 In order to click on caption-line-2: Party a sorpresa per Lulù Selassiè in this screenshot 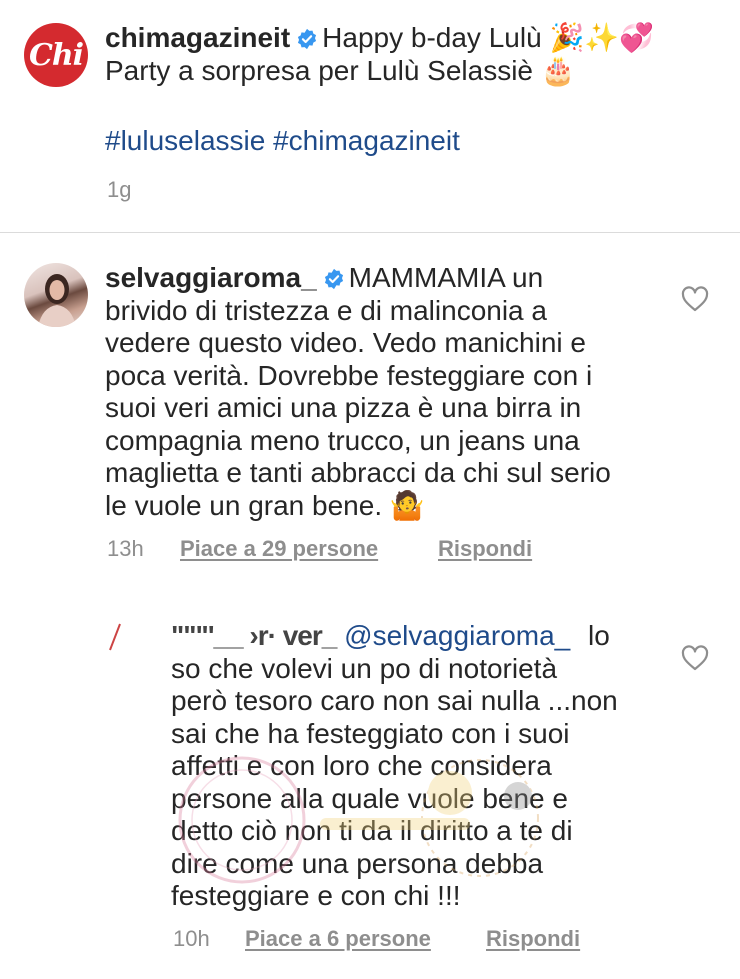, I will do `click(319, 70)`.